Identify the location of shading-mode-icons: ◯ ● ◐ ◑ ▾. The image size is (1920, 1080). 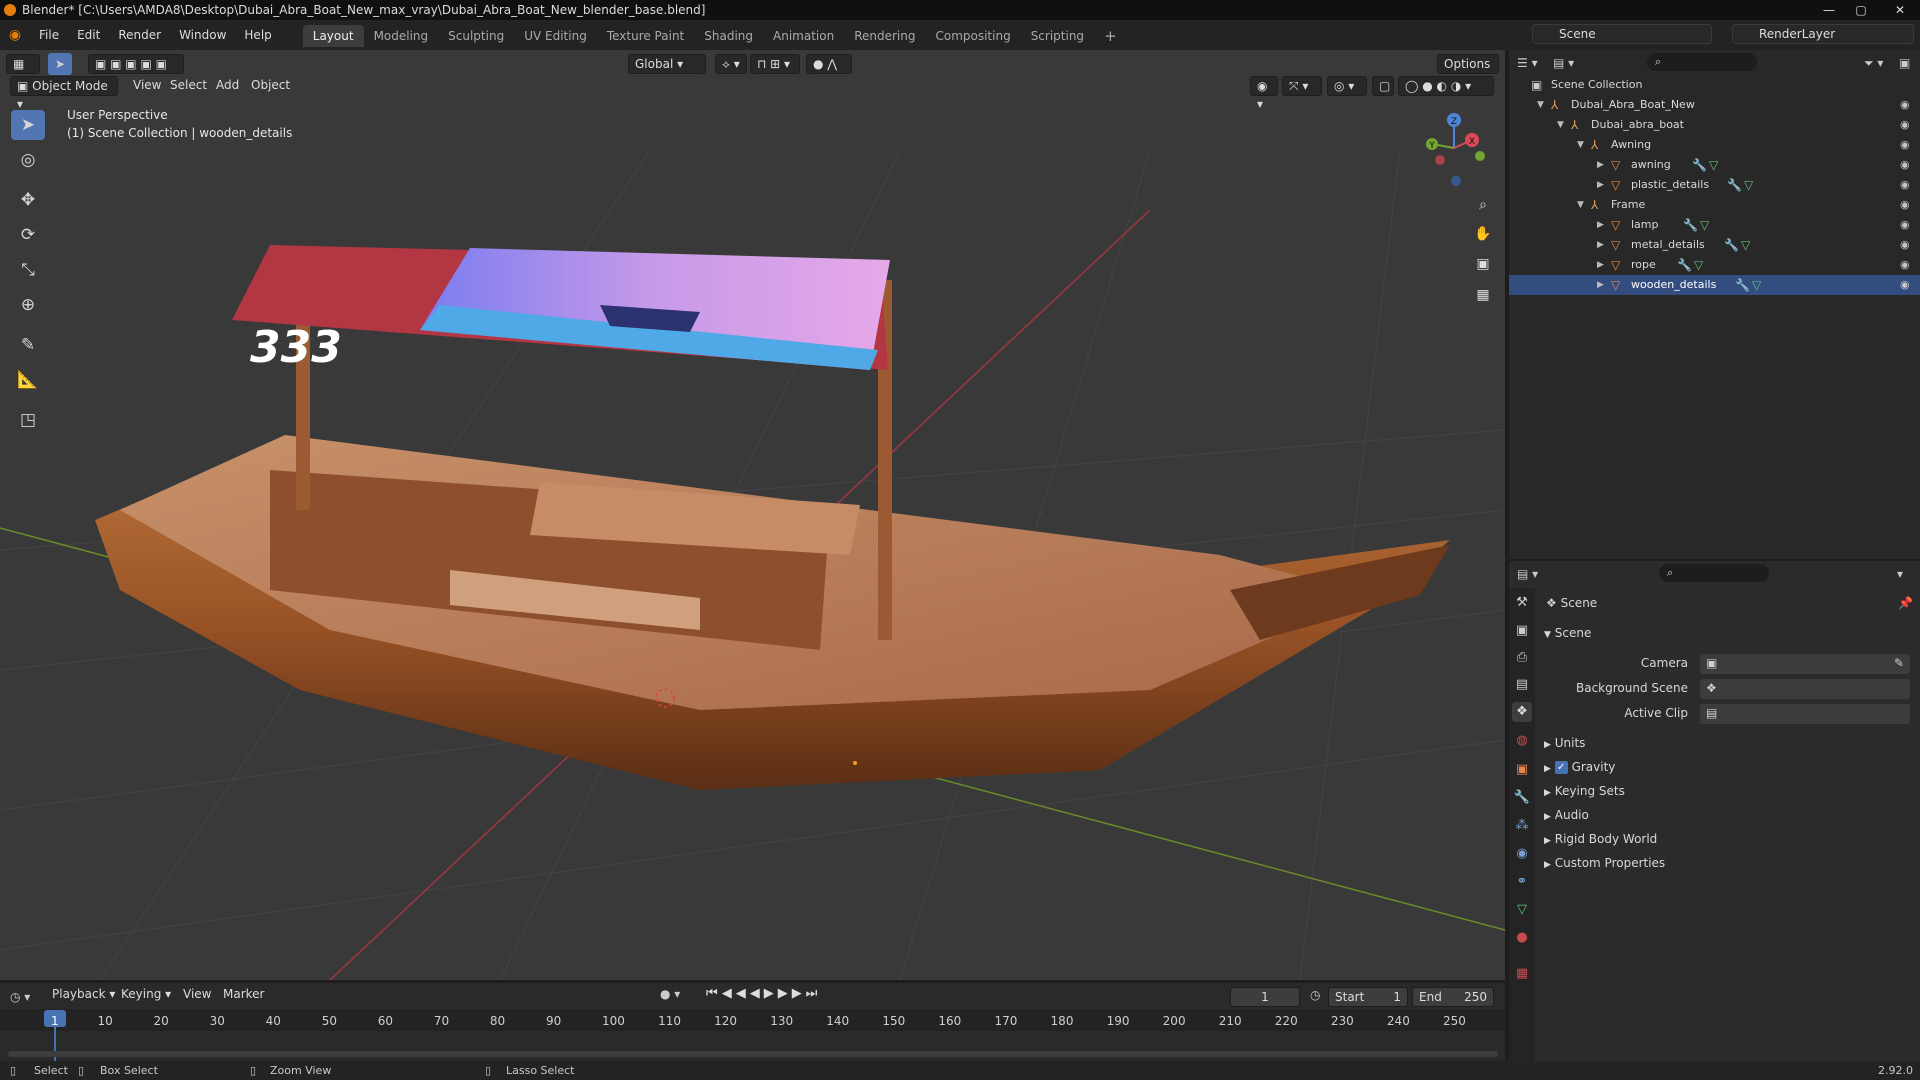
(1446, 86).